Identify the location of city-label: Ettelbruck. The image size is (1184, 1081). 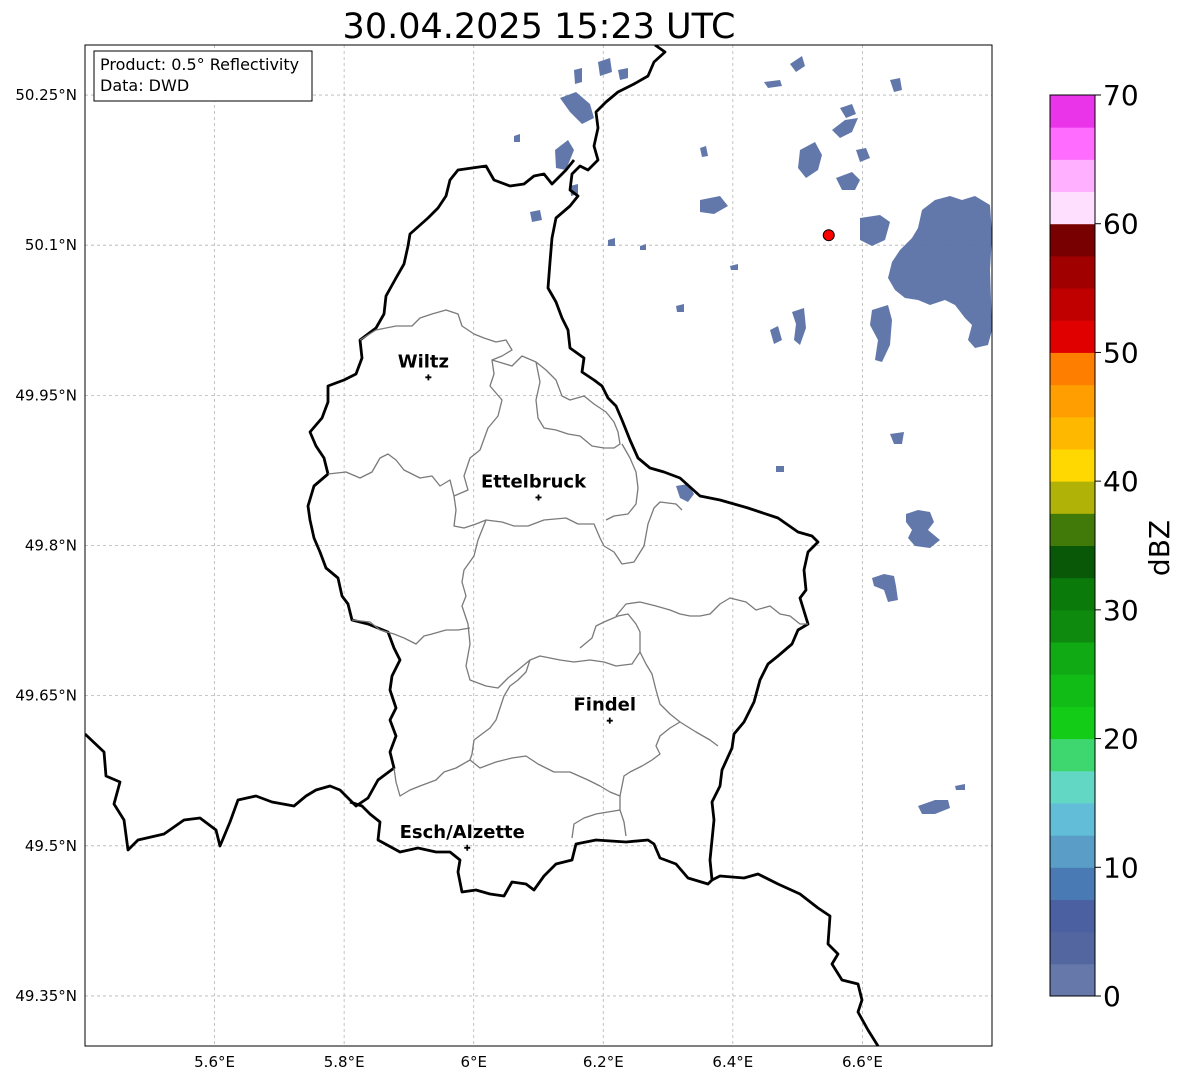
(534, 481).